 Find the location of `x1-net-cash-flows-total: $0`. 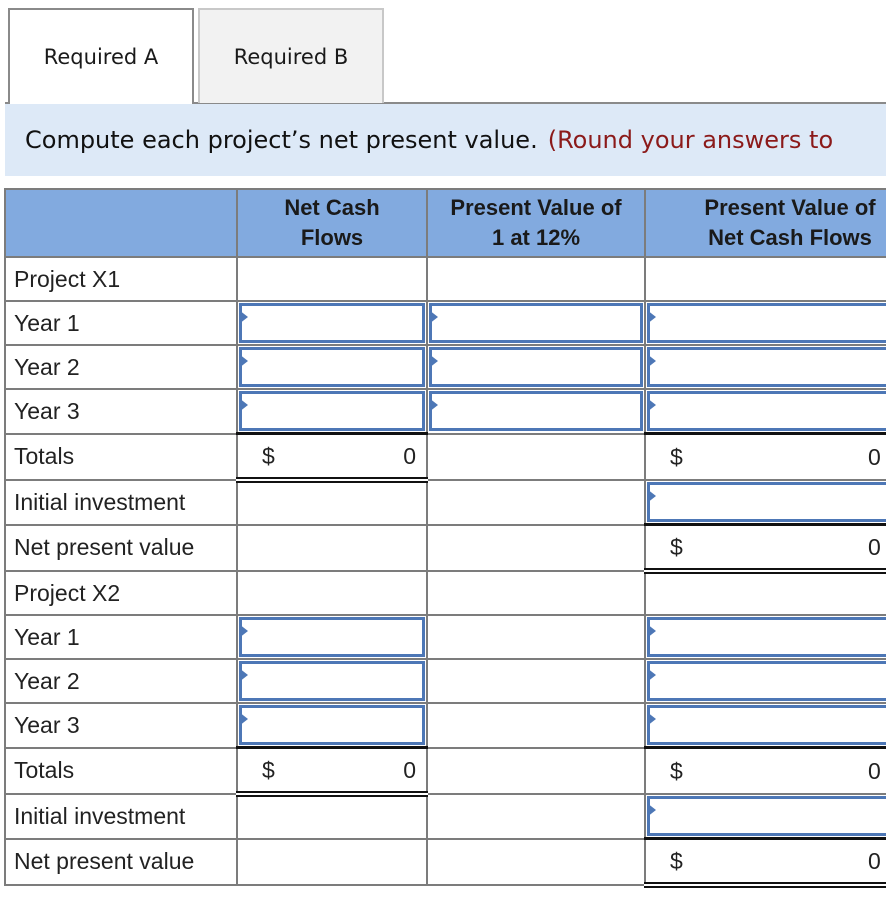

x1-net-cash-flows-total: $0 is located at coordinates (332, 456).